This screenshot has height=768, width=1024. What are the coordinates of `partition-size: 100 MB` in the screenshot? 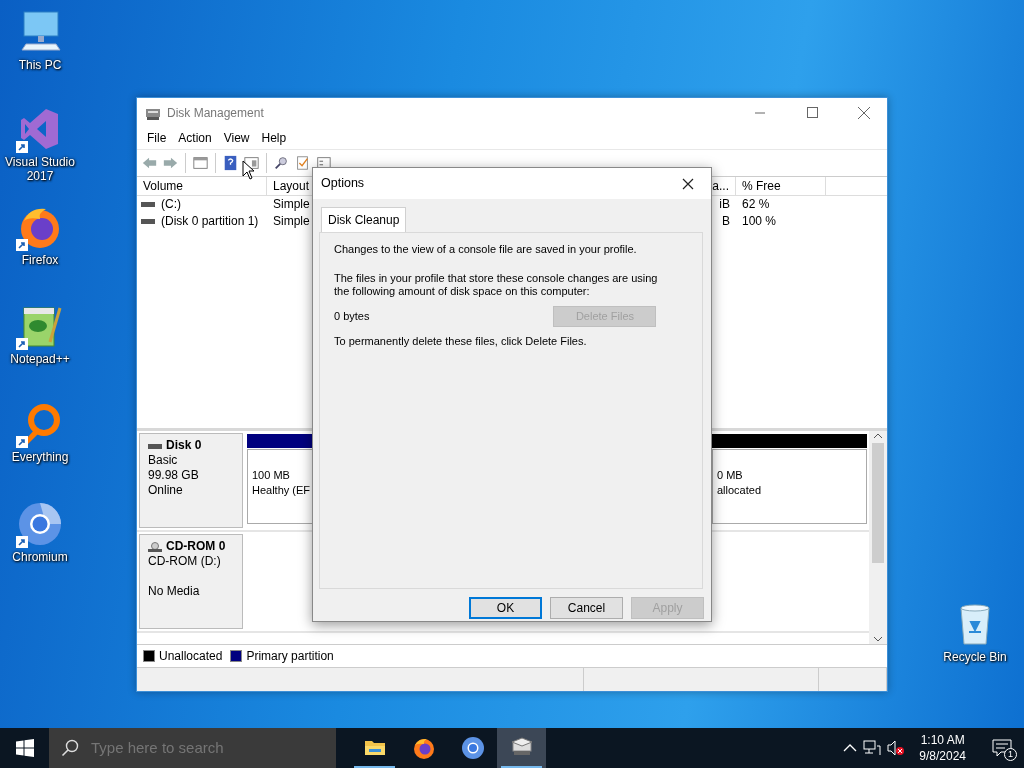 It's located at (271, 475).